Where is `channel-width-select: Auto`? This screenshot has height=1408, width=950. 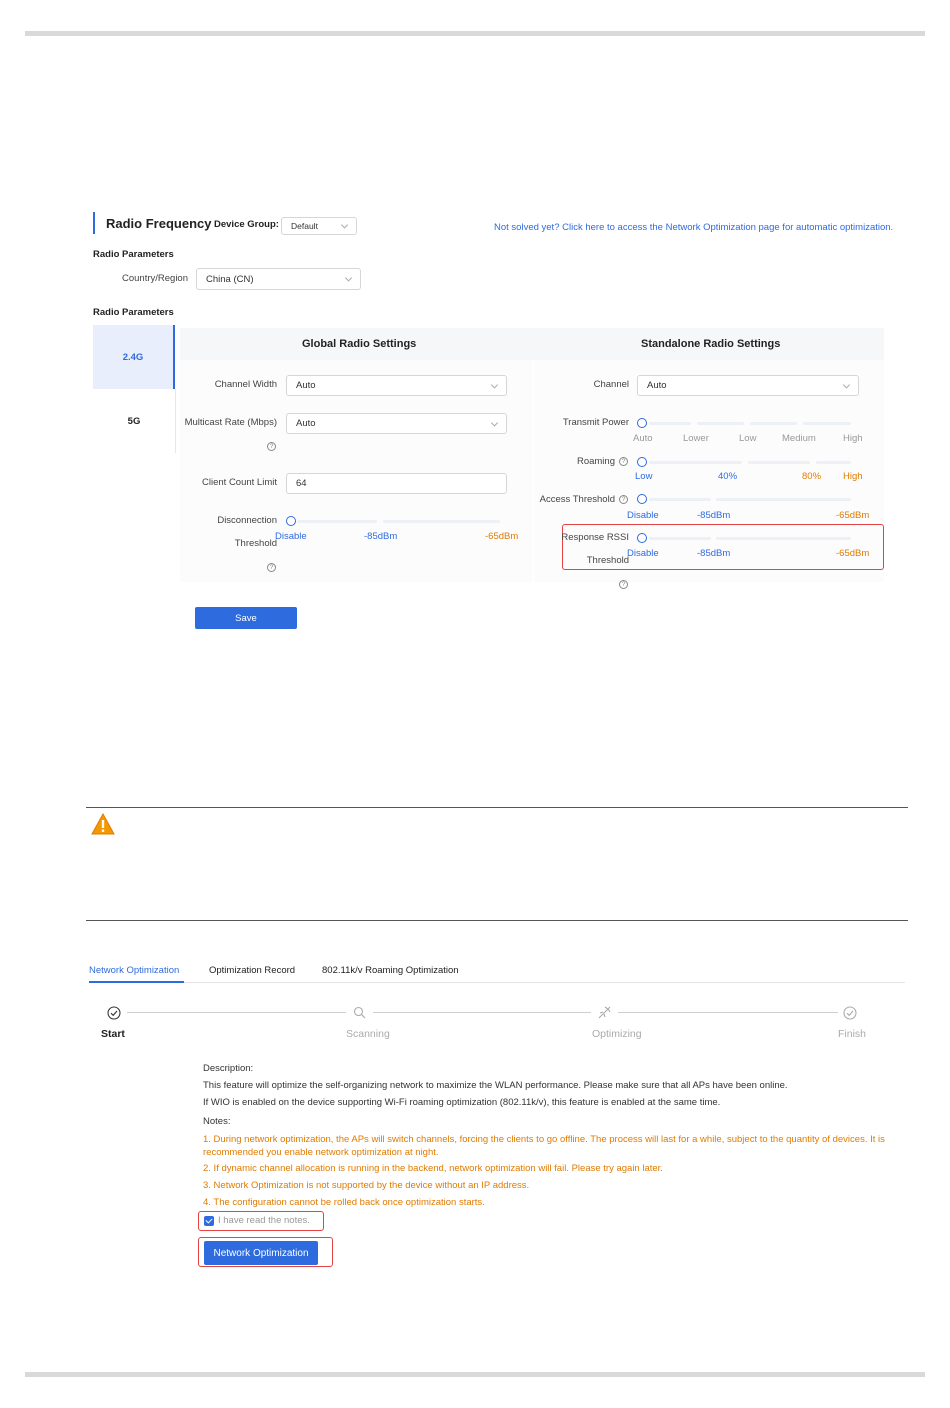 channel-width-select: Auto is located at coordinates (396, 385).